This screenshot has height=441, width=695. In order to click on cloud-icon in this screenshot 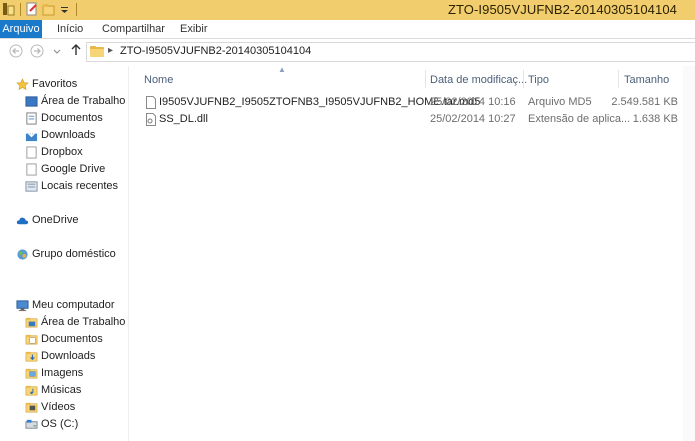, I will do `click(22, 221)`.